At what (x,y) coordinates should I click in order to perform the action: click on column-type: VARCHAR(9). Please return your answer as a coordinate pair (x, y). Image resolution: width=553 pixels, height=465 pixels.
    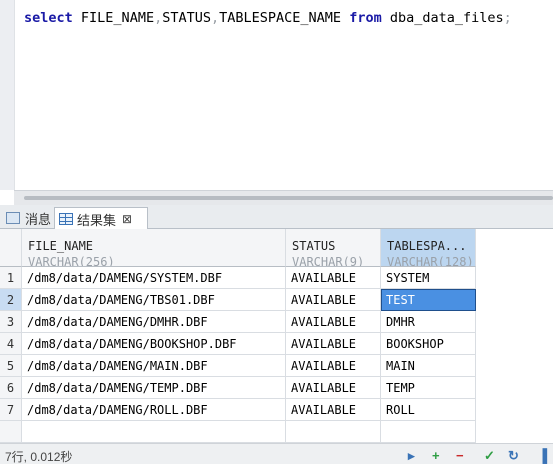
    Looking at the image, I should click on (328, 261).